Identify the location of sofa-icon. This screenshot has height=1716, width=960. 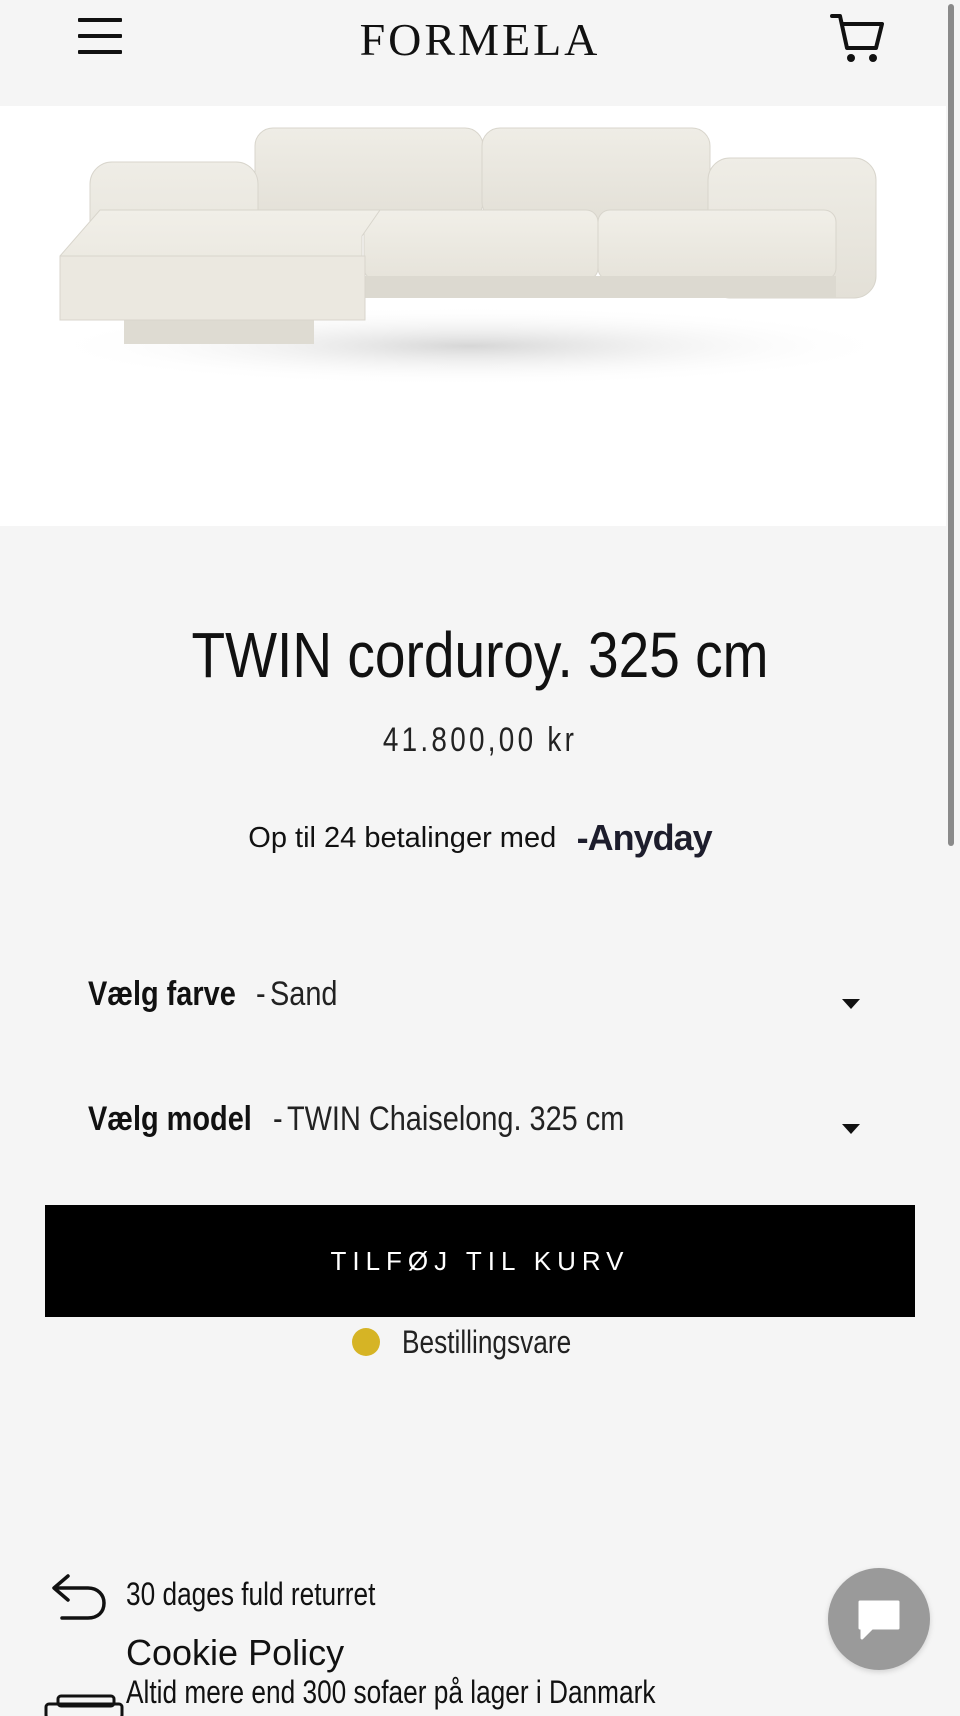
(84, 1705).